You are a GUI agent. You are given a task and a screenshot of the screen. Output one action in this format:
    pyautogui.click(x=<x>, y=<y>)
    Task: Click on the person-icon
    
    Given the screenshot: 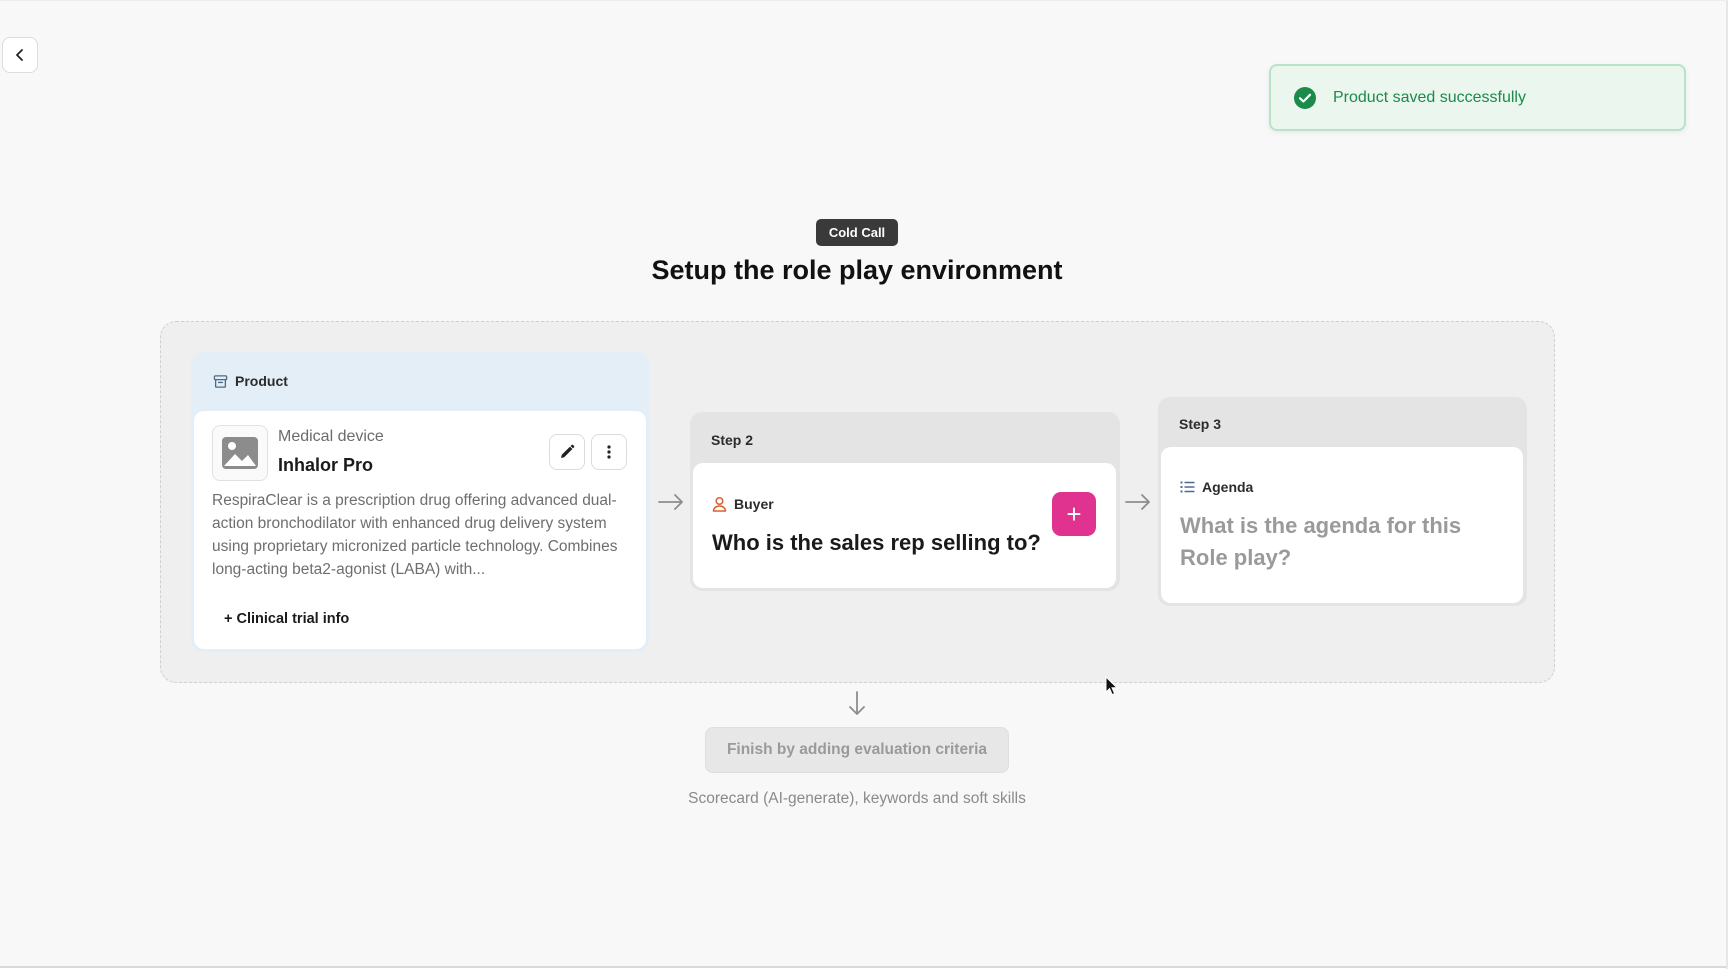 What is the action you would take?
    pyautogui.click(x=719, y=504)
    